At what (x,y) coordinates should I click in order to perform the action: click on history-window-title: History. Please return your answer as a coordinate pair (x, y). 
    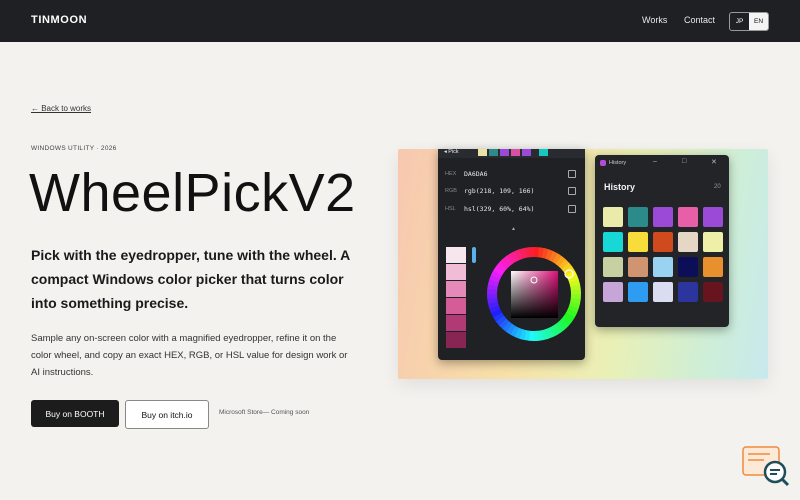
    Looking at the image, I should click on (618, 163).